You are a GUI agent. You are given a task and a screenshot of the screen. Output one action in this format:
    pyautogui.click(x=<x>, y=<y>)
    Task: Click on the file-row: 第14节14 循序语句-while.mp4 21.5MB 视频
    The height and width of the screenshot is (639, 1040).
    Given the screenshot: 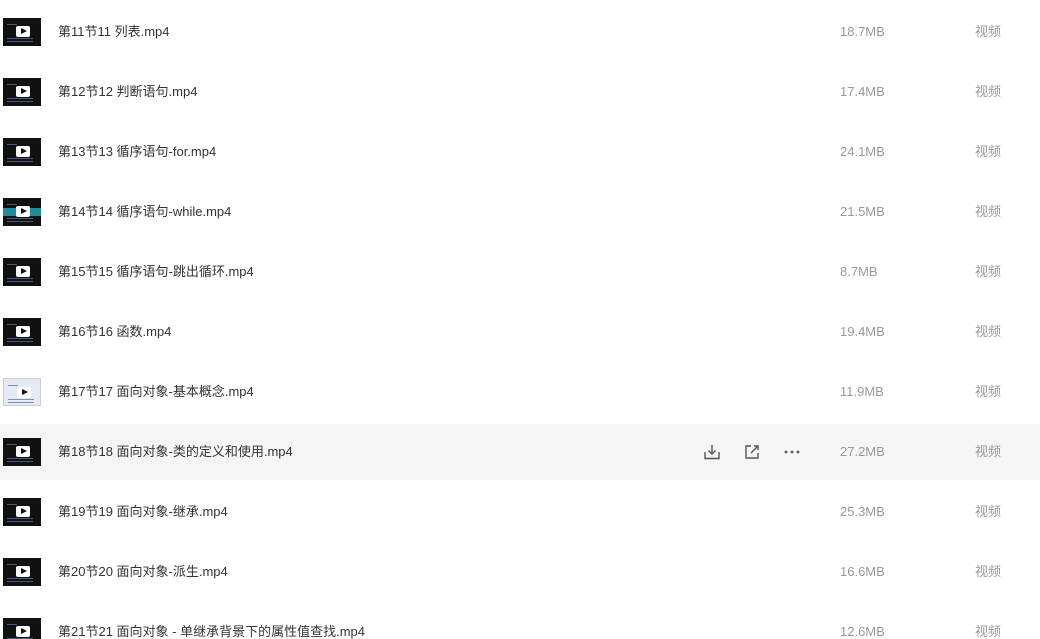 What is the action you would take?
    pyautogui.click(x=520, y=212)
    